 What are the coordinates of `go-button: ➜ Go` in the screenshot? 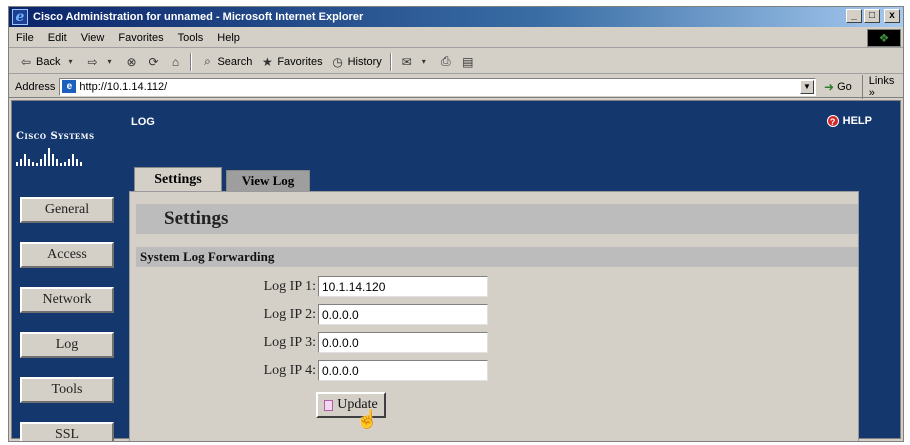 It's located at (838, 87).